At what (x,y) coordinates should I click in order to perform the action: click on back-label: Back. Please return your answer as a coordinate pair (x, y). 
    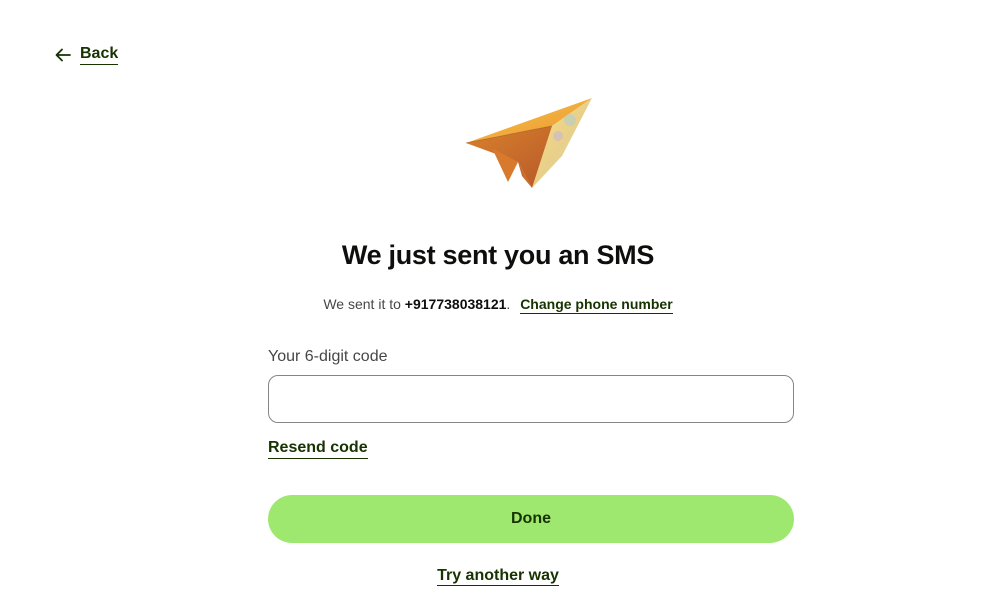
    Looking at the image, I should click on (99, 55).